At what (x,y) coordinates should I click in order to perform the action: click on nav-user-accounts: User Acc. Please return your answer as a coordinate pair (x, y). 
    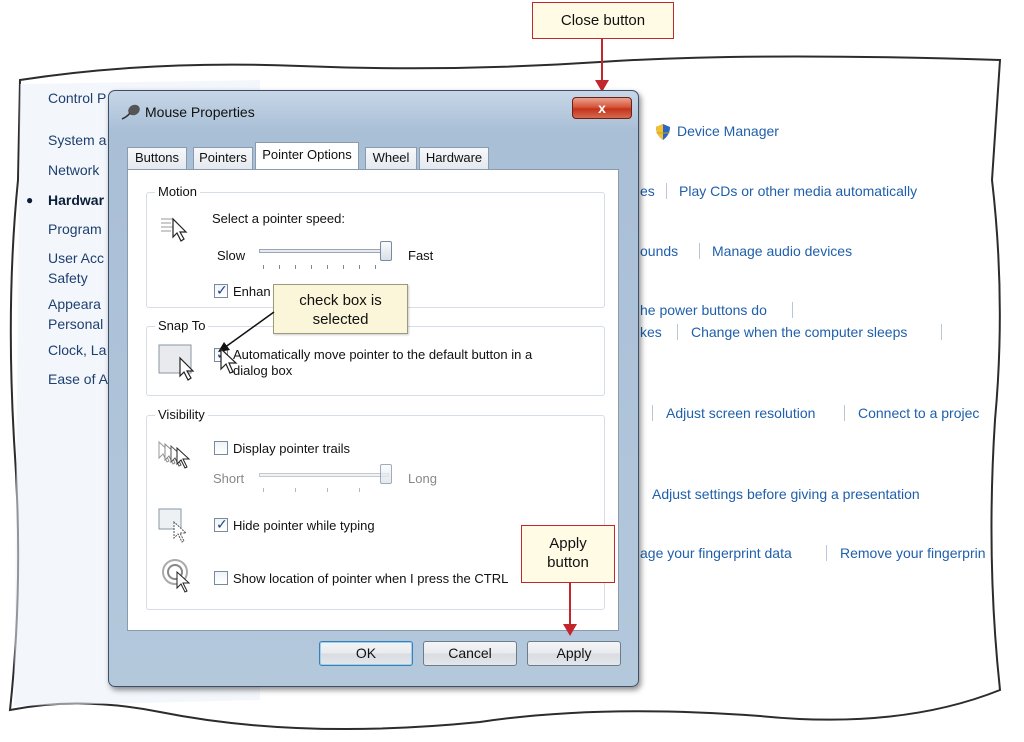
    Looking at the image, I should click on (78, 258).